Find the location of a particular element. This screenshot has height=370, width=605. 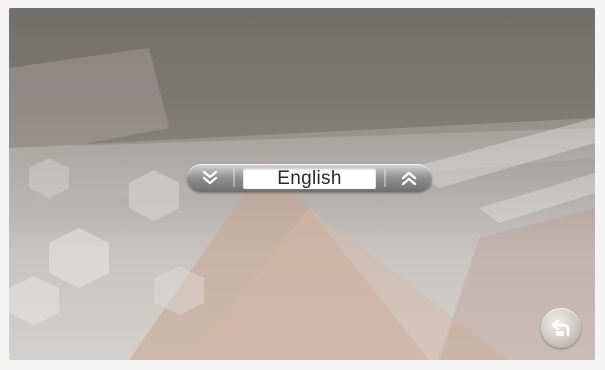

selected-language-label: English is located at coordinates (309, 178).